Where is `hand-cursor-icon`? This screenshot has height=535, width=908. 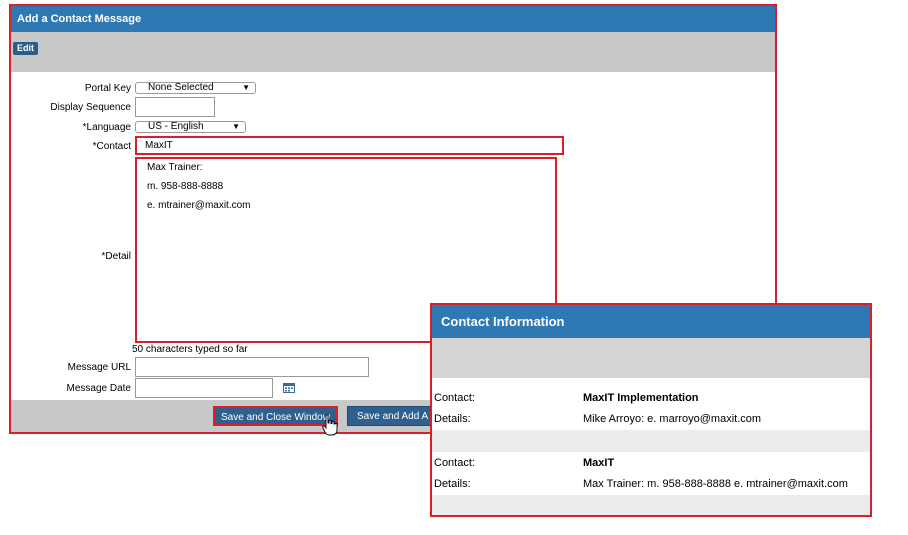 hand-cursor-icon is located at coordinates (330, 425).